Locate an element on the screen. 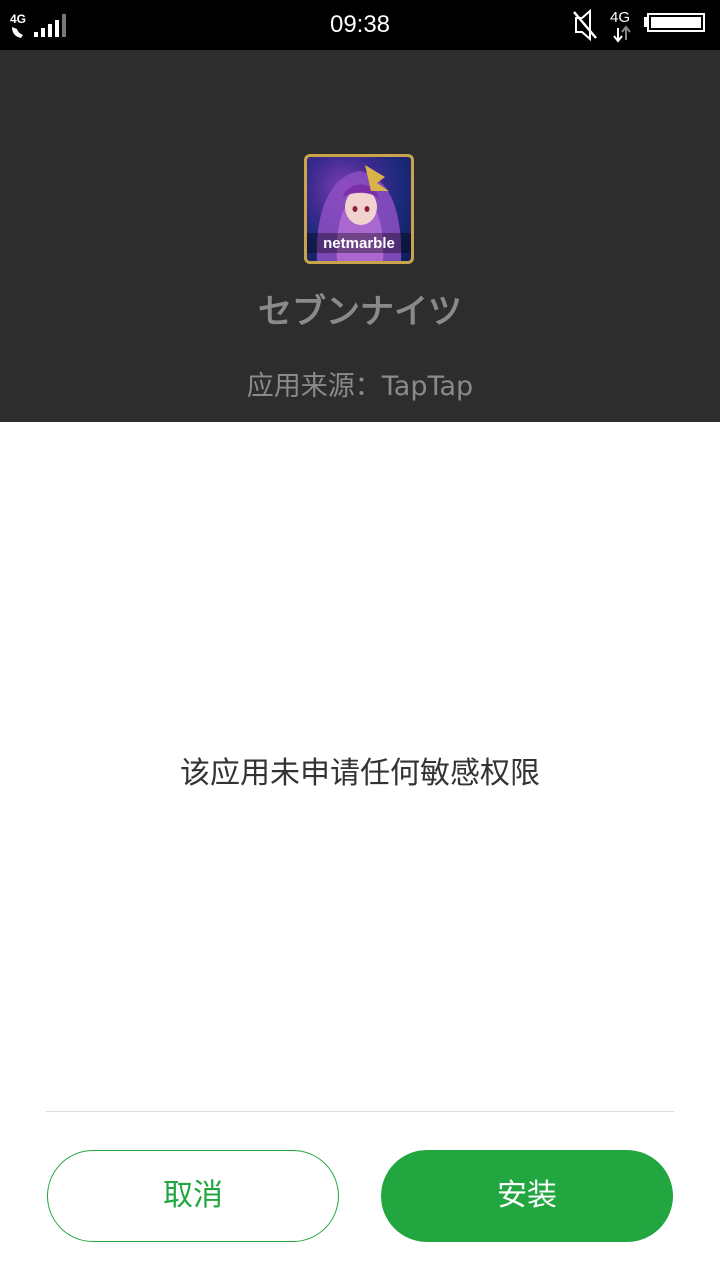 The height and width of the screenshot is (1280, 720). app-name: セブンナイツ is located at coordinates (360, 312).